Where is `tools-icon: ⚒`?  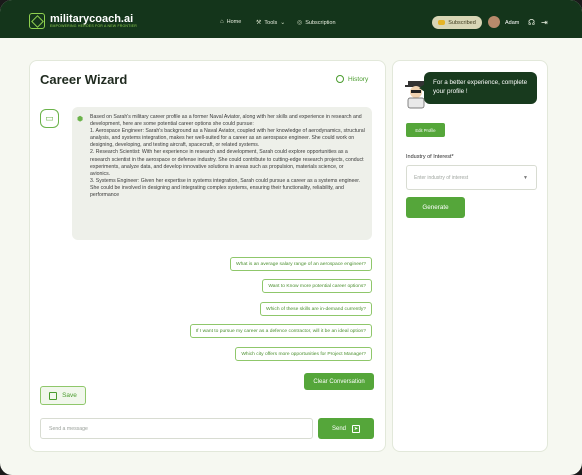
tools-icon: ⚒ is located at coordinates (259, 23).